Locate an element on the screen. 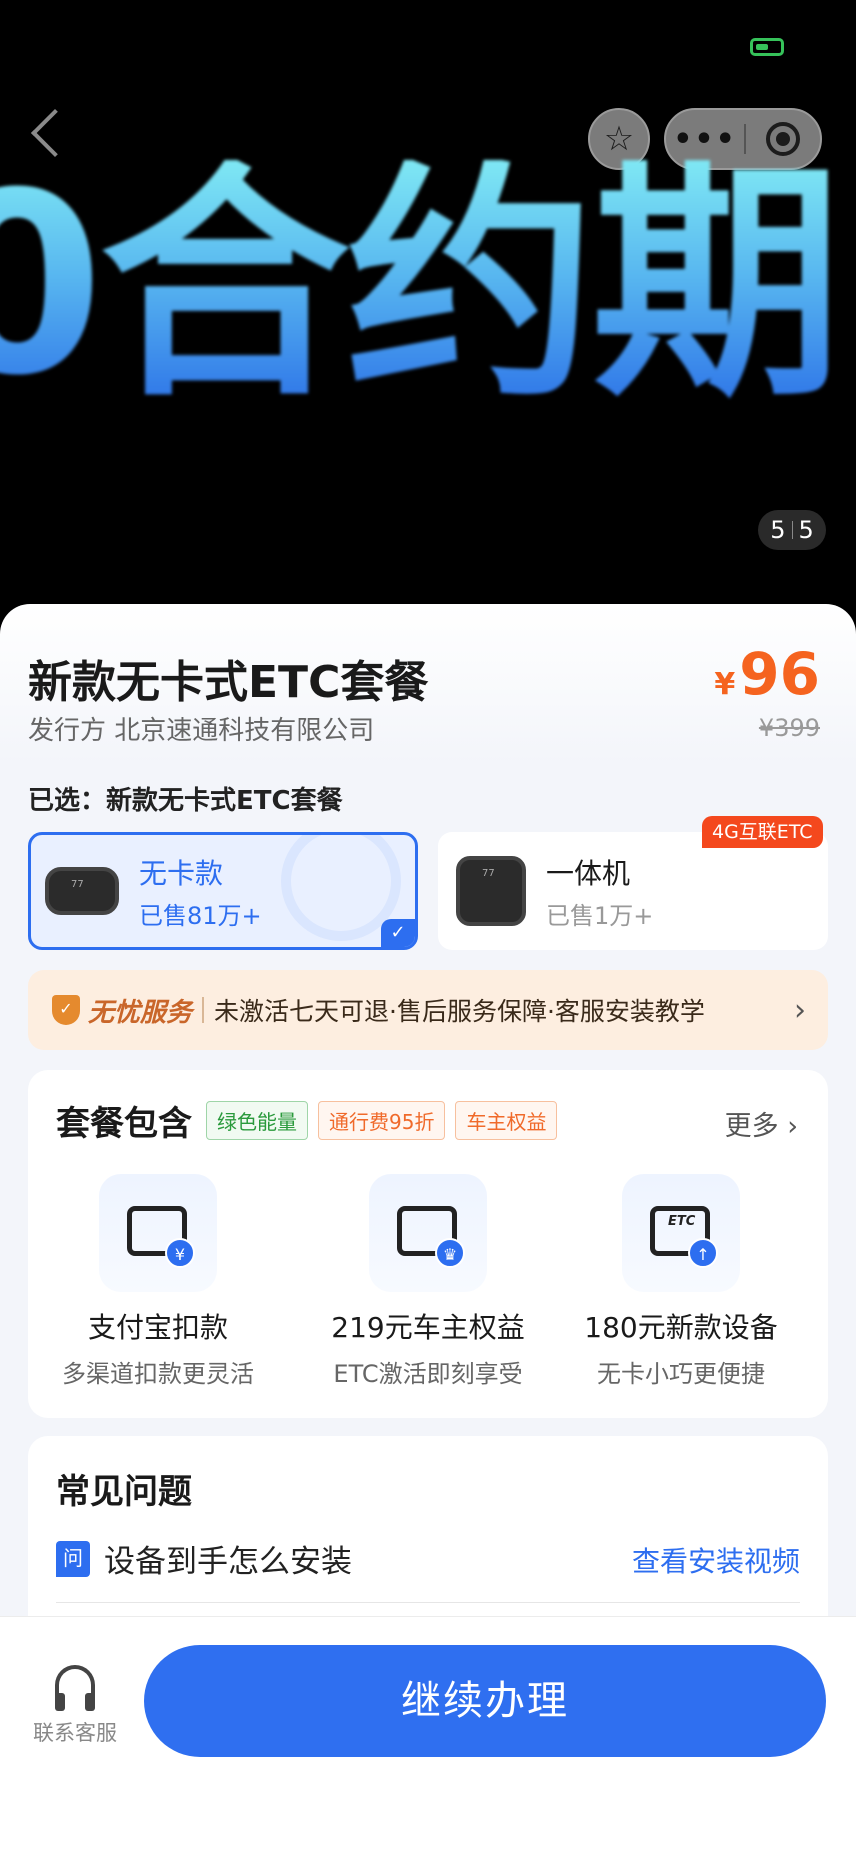  pager-total: 5 is located at coordinates (806, 530).